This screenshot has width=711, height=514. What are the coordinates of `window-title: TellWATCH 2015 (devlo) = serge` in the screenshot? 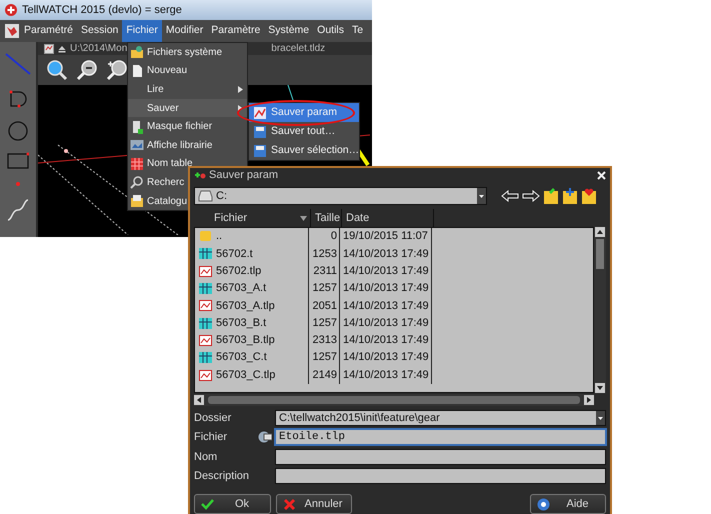 It's located at (102, 10).